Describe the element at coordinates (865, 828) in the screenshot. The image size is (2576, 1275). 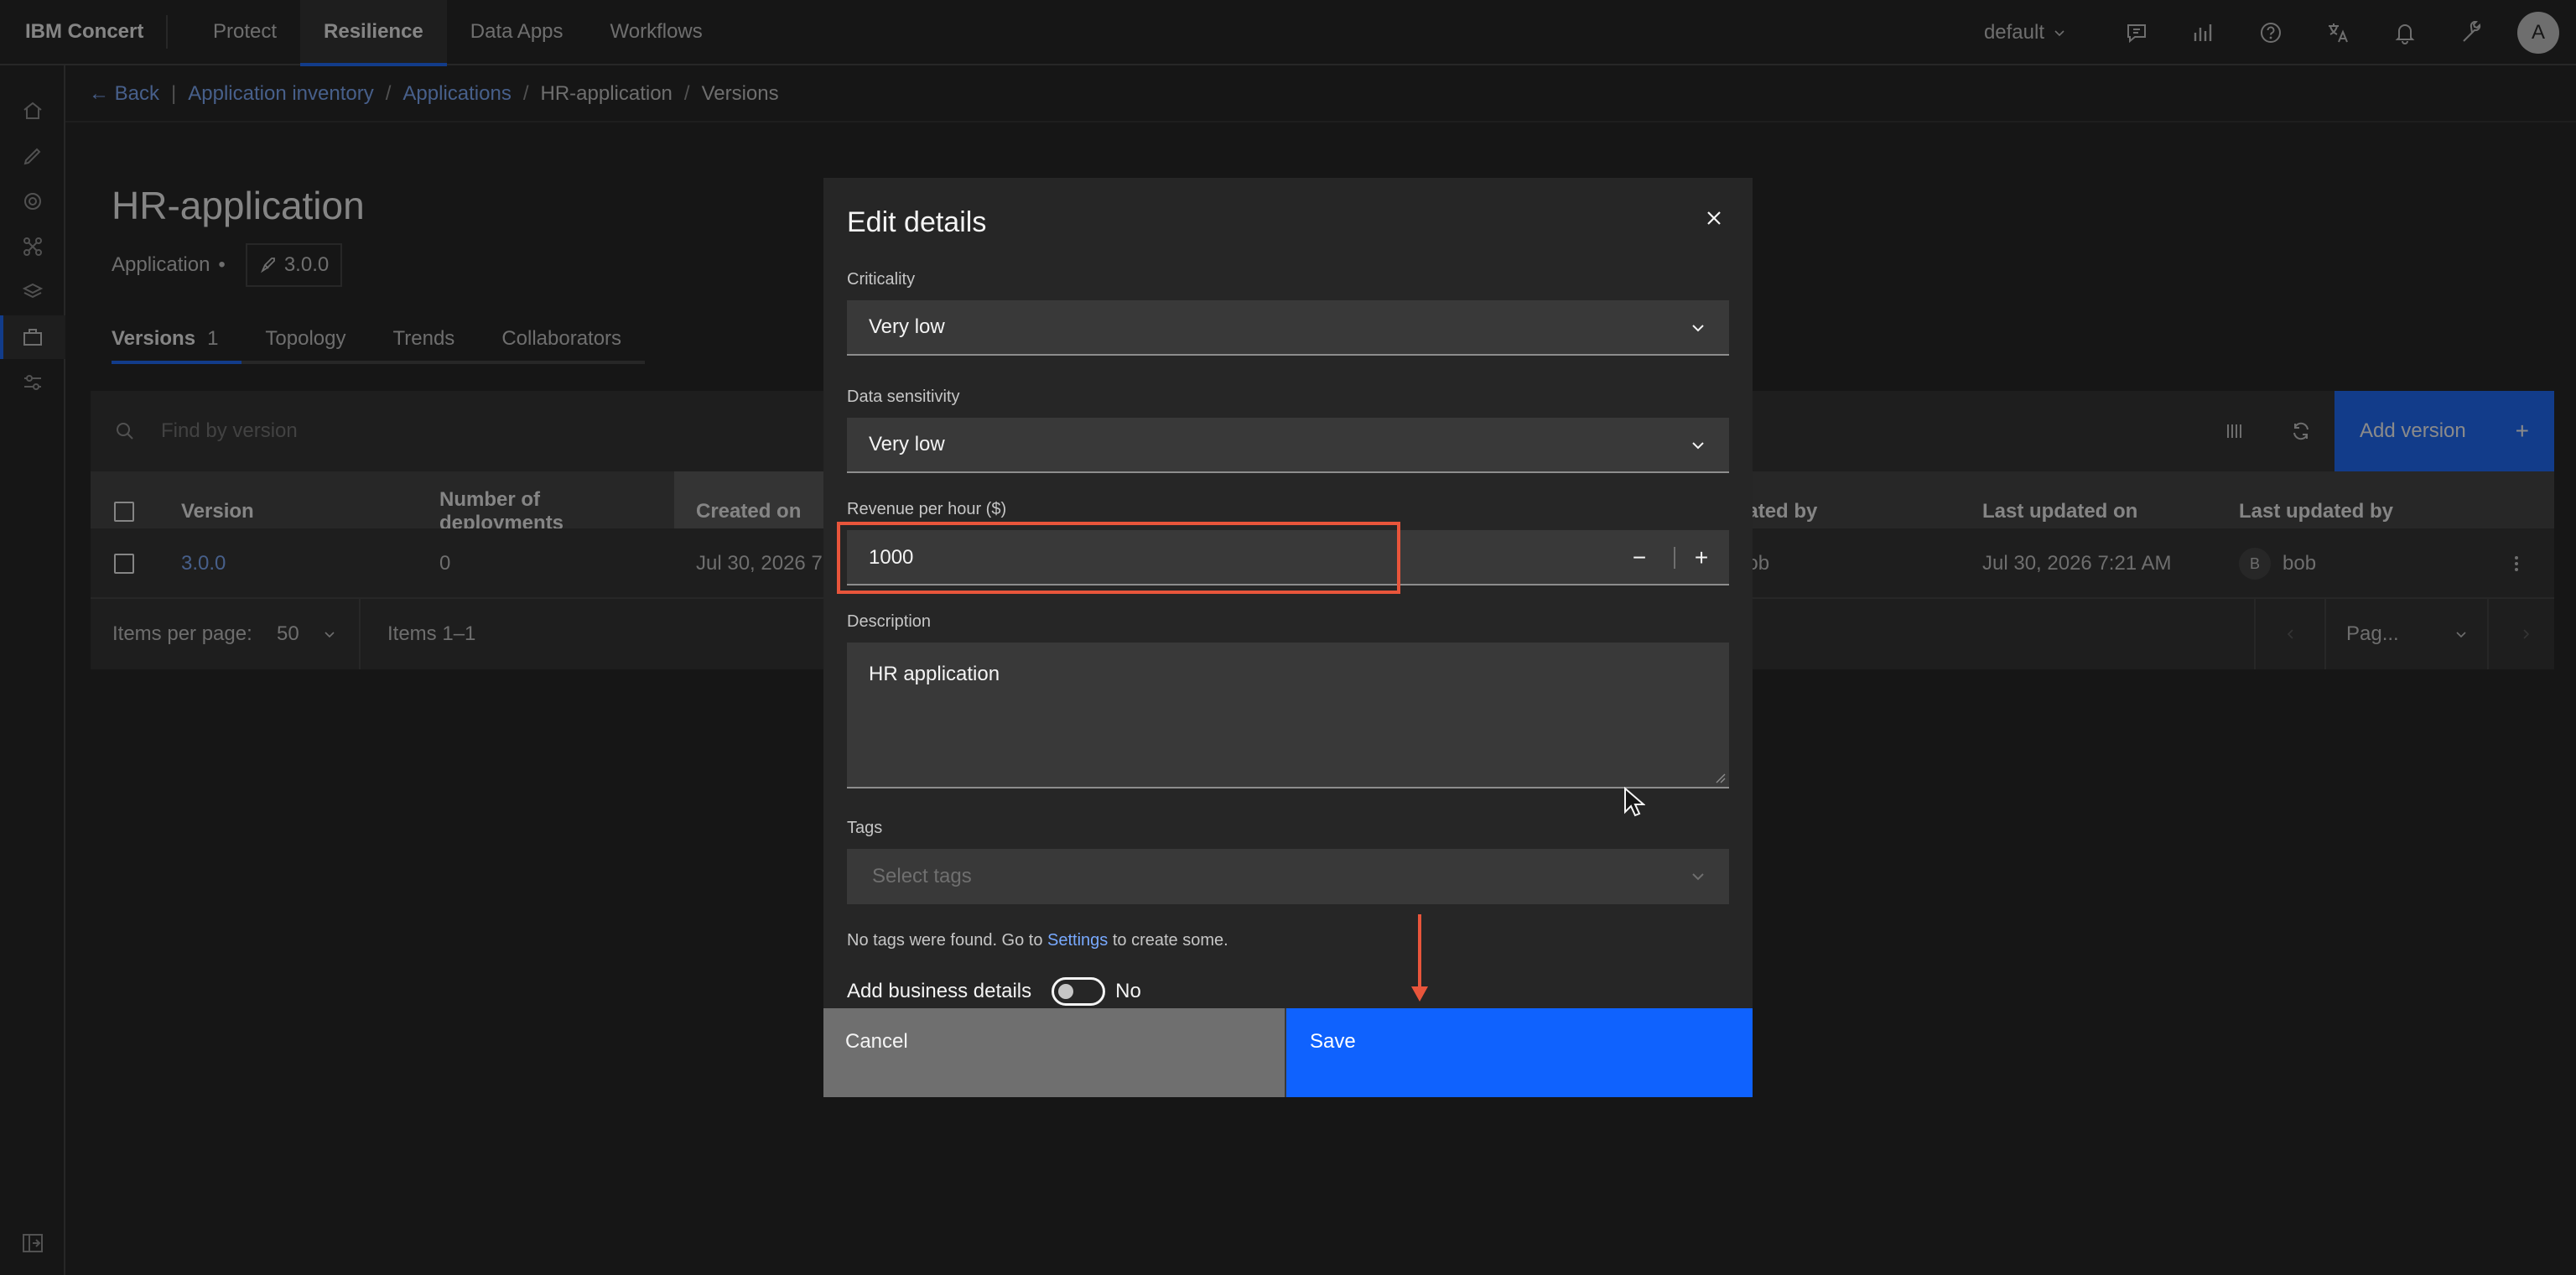
I see `tags-label: Tags` at that location.